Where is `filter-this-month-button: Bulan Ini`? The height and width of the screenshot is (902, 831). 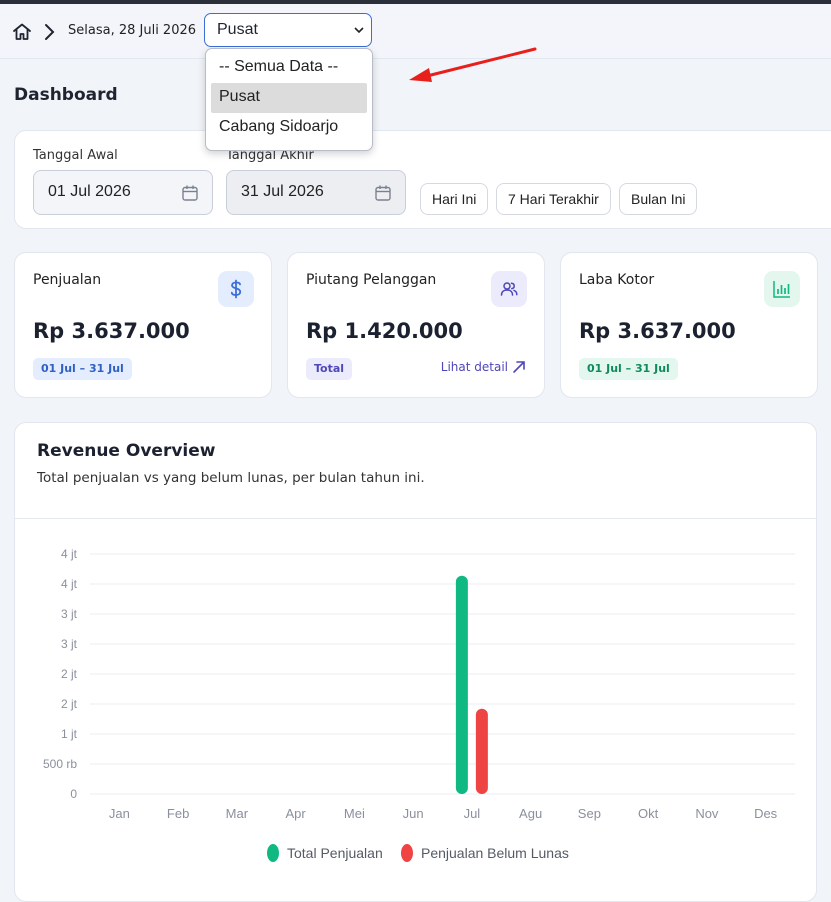
filter-this-month-button: Bulan Ini is located at coordinates (658, 199).